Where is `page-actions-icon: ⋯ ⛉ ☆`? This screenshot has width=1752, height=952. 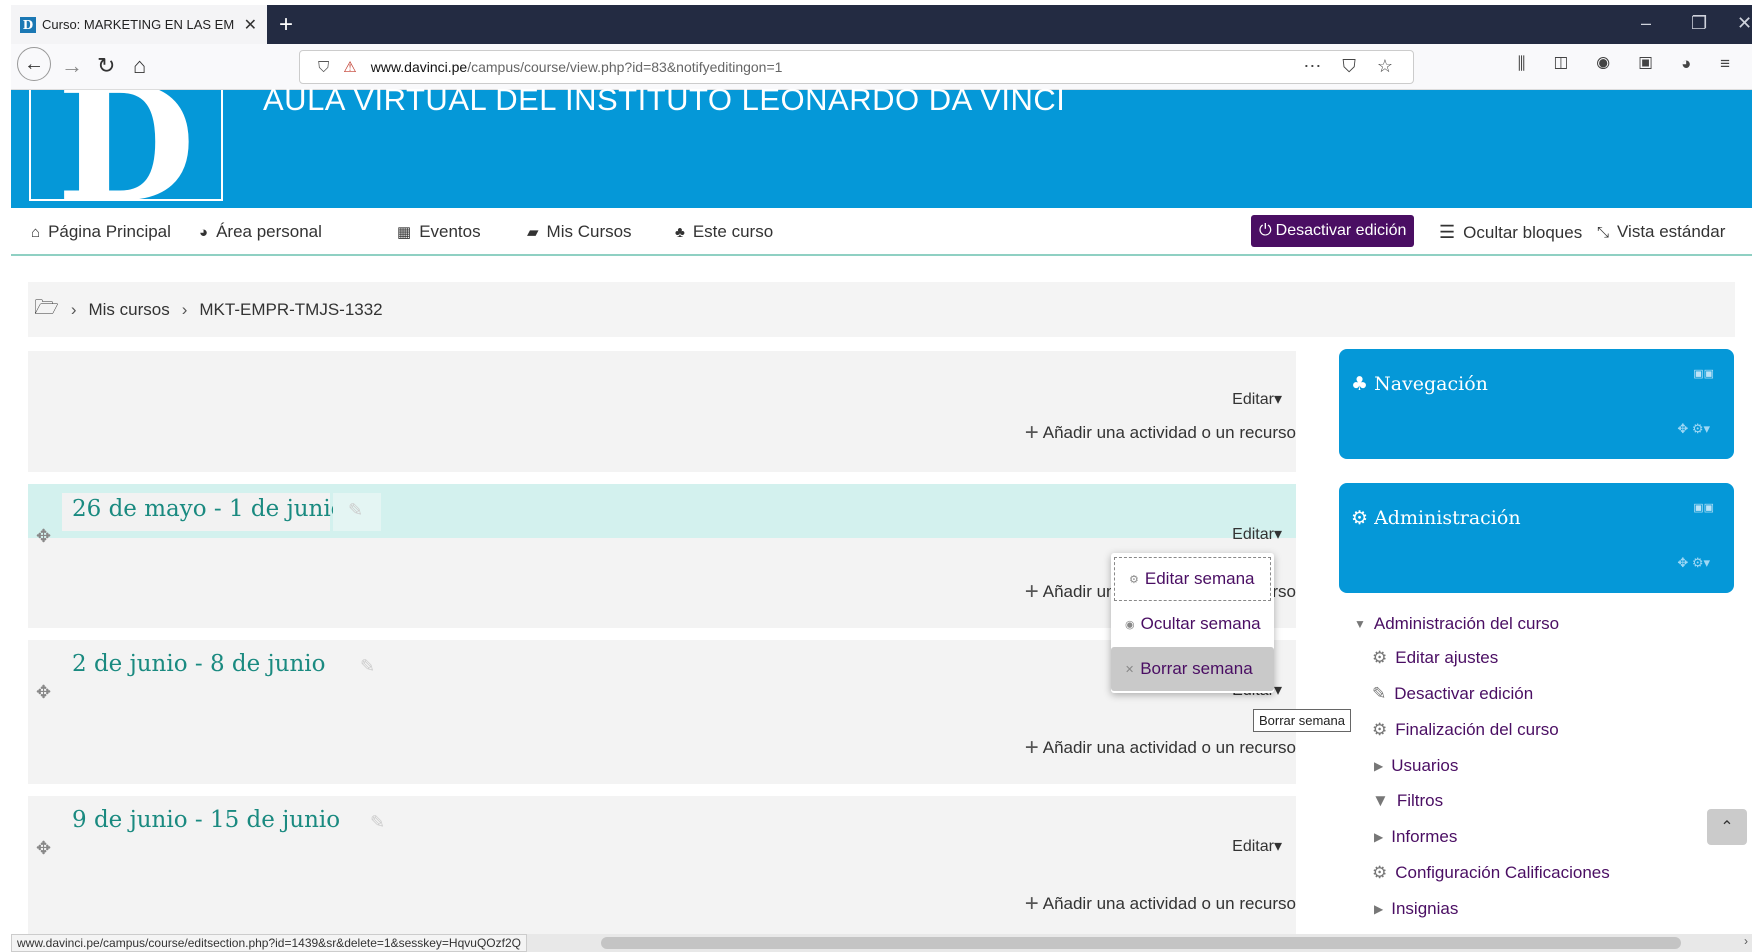 page-actions-icon: ⋯ ⛉ ☆ is located at coordinates (1352, 66).